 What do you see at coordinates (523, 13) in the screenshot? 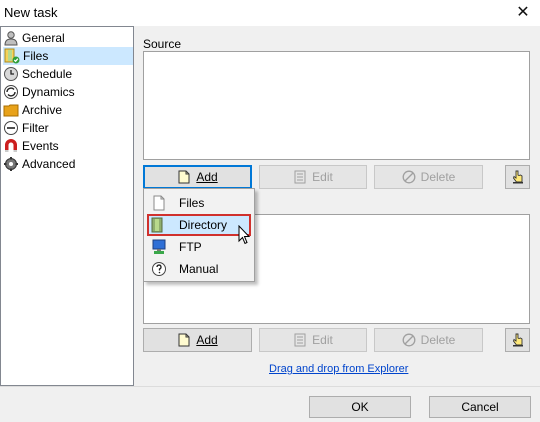
I see `close-button: ✕` at bounding box center [523, 13].